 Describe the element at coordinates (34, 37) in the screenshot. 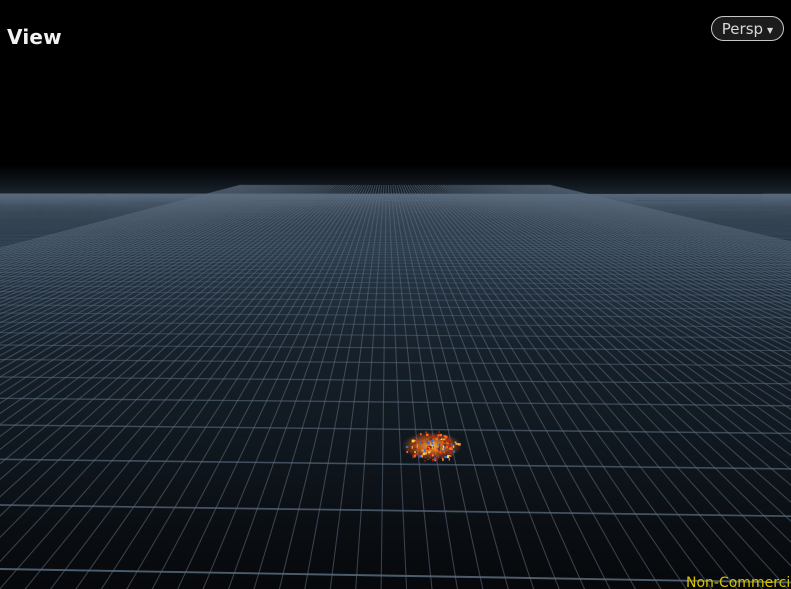

I see `viewport-title: View` at that location.